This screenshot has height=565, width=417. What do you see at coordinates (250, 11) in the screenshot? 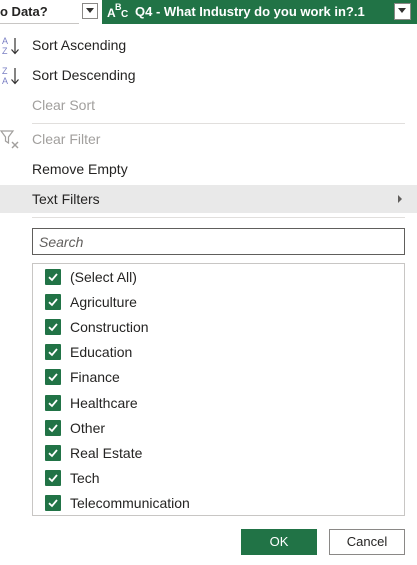
I see `column-title: Q4 - What Industry do you work in?.1` at bounding box center [250, 11].